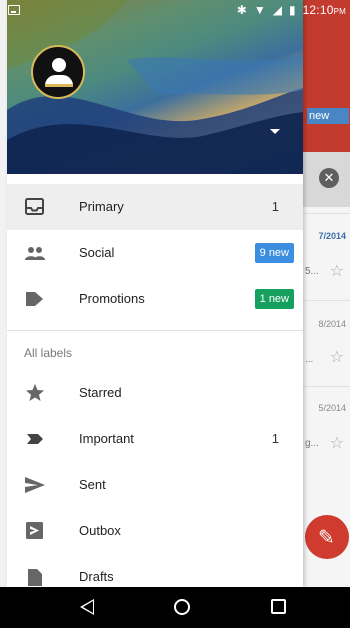 This screenshot has width=350, height=628. What do you see at coordinates (35, 392) in the screenshot?
I see `star-icon` at bounding box center [35, 392].